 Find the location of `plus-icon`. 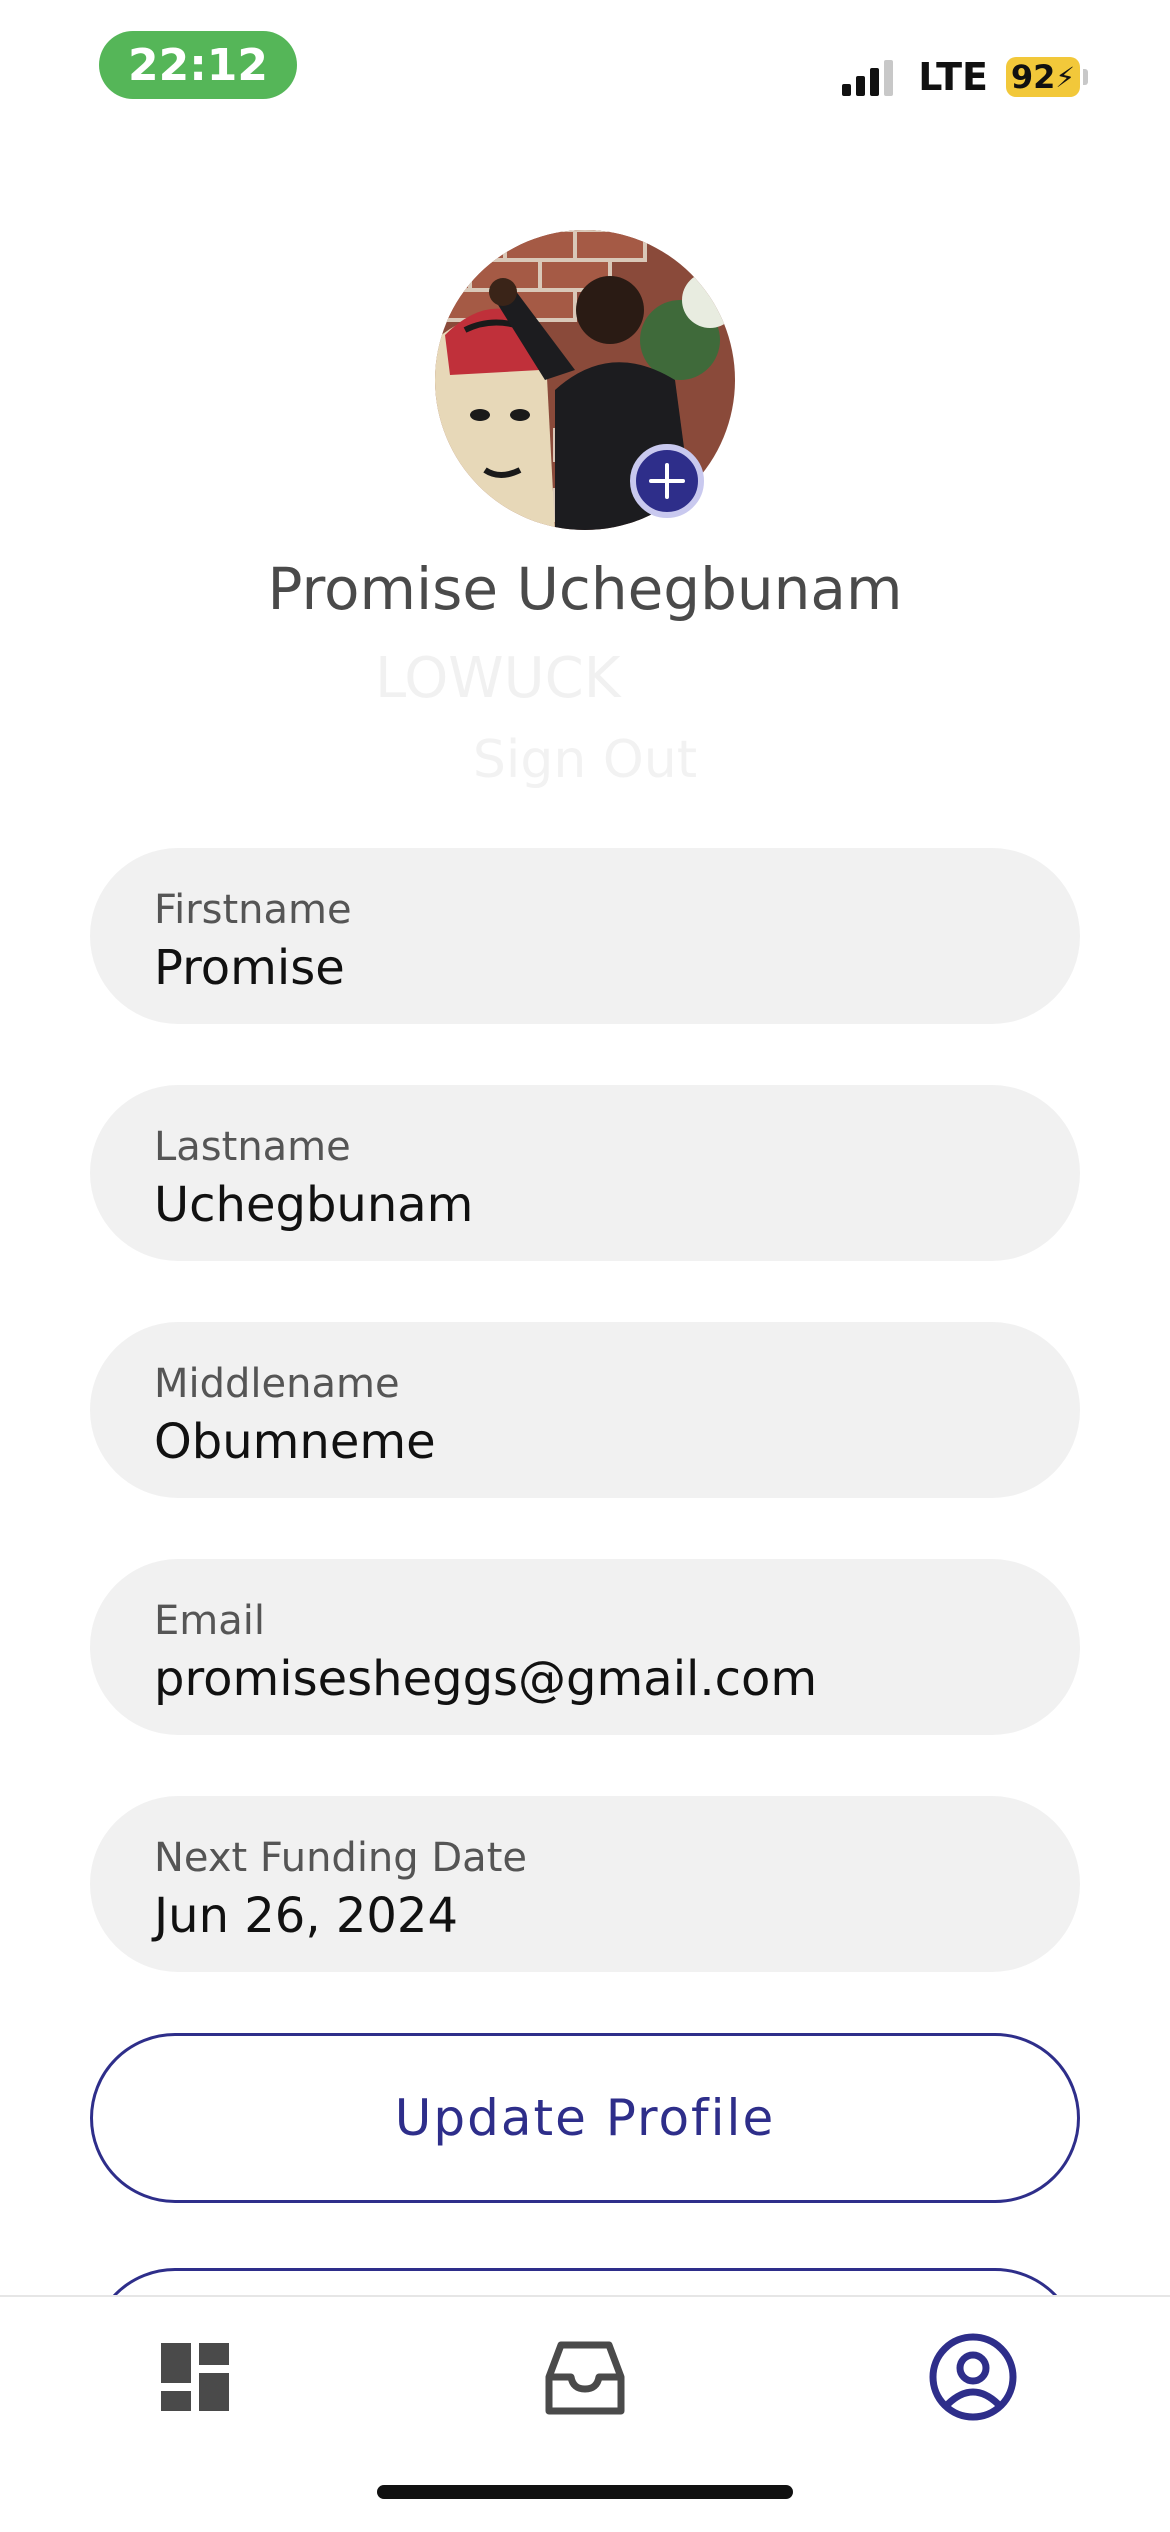

plus-icon is located at coordinates (667, 481).